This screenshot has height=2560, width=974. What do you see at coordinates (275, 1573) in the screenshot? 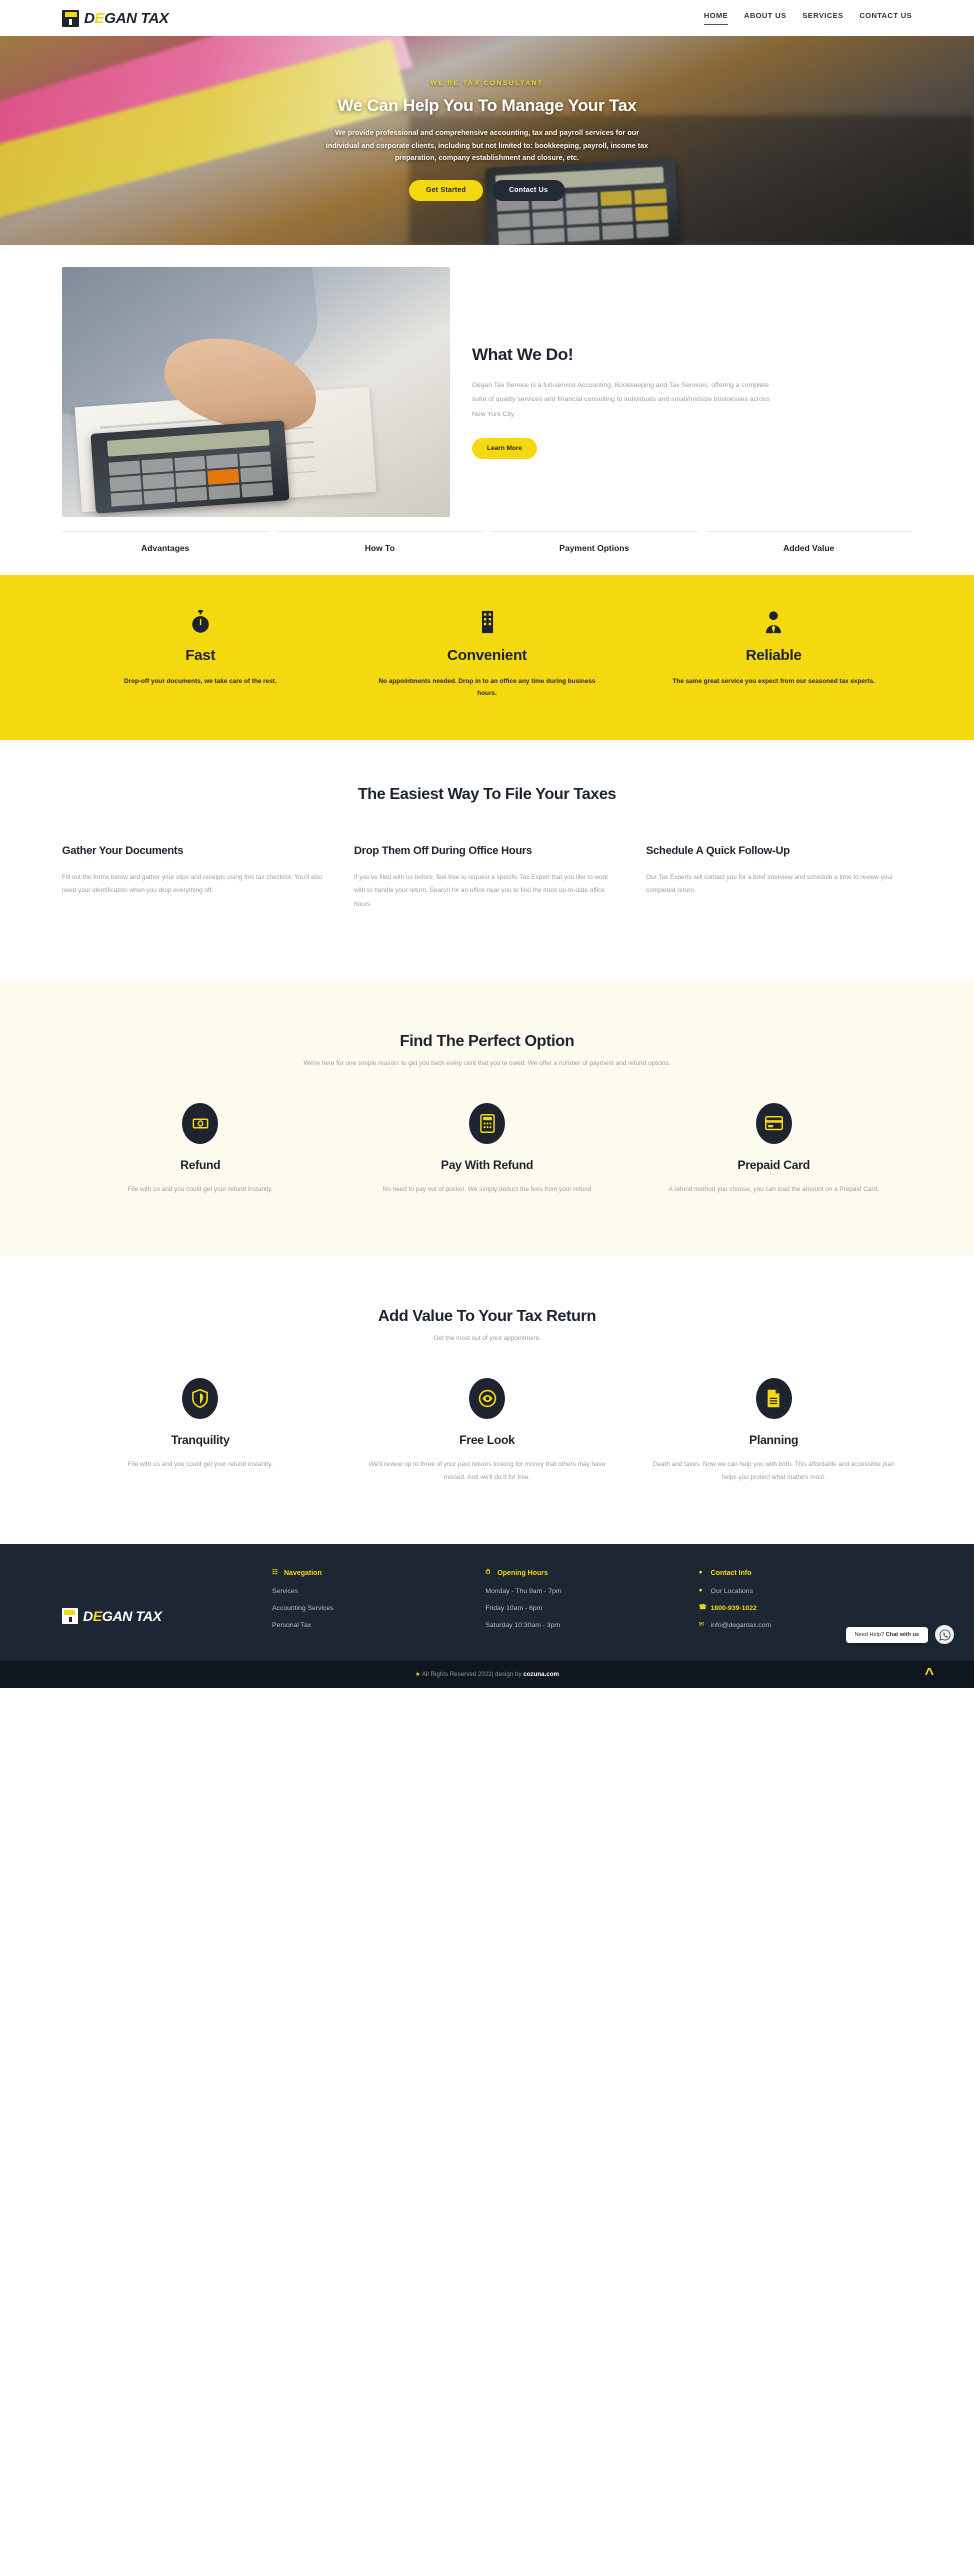
I see `nav-icon: ☷` at bounding box center [275, 1573].